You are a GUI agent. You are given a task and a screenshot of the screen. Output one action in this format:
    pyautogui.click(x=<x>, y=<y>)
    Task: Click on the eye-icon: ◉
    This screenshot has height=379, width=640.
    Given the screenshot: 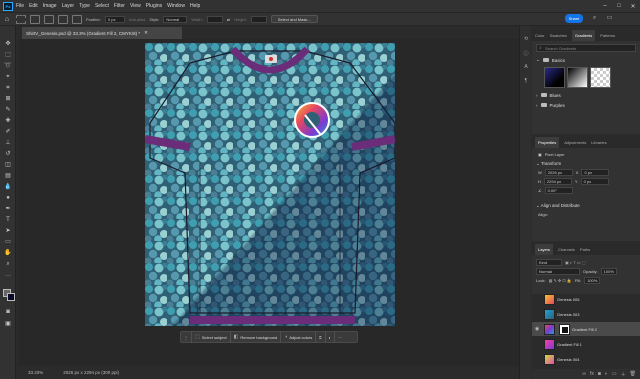 What is the action you would take?
    pyautogui.click(x=537, y=329)
    